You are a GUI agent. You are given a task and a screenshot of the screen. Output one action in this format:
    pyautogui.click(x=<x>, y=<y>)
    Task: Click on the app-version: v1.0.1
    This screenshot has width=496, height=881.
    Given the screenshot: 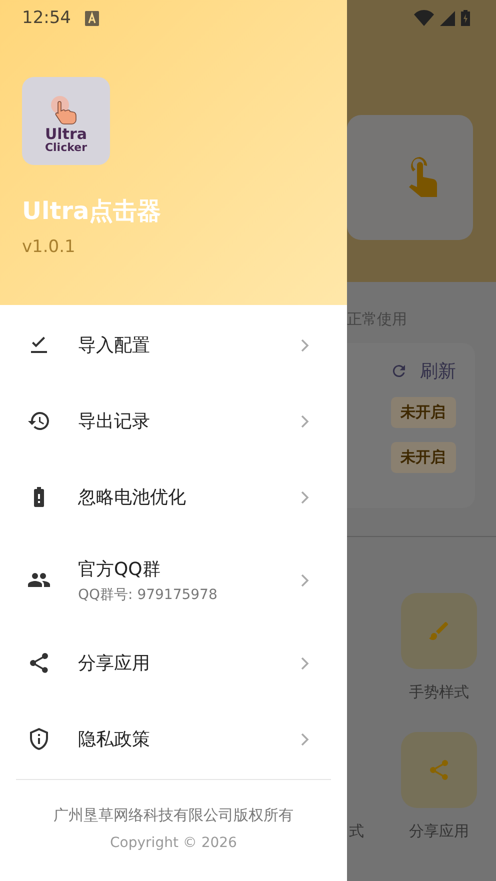 What is the action you would take?
    pyautogui.click(x=49, y=247)
    